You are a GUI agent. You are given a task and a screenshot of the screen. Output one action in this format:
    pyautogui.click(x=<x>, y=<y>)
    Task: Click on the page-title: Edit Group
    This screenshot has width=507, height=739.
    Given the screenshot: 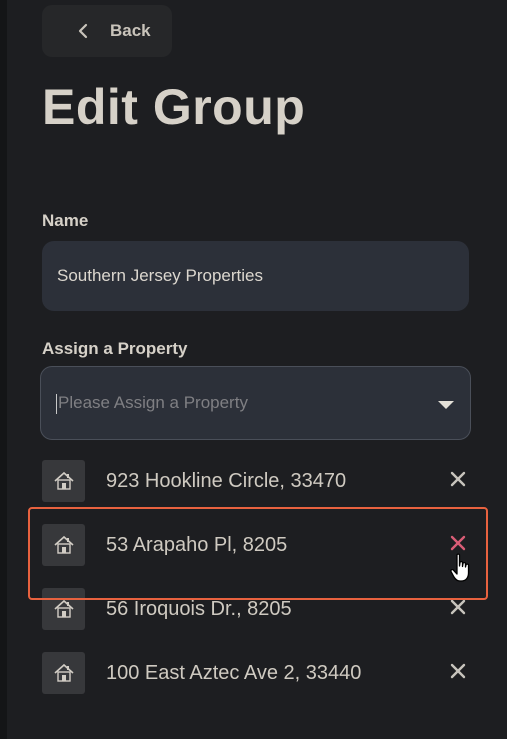 What is the action you would take?
    pyautogui.click(x=174, y=107)
    